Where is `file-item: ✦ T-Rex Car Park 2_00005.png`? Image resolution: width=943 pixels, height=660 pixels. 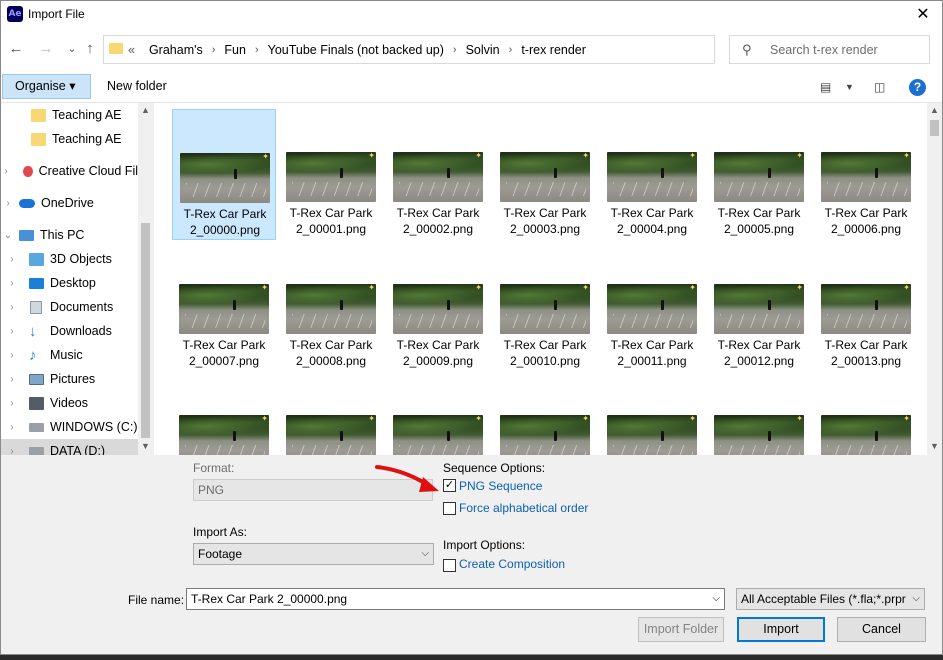
file-item: ✦ T-Rex Car Park 2_00005.png is located at coordinates (759, 174).